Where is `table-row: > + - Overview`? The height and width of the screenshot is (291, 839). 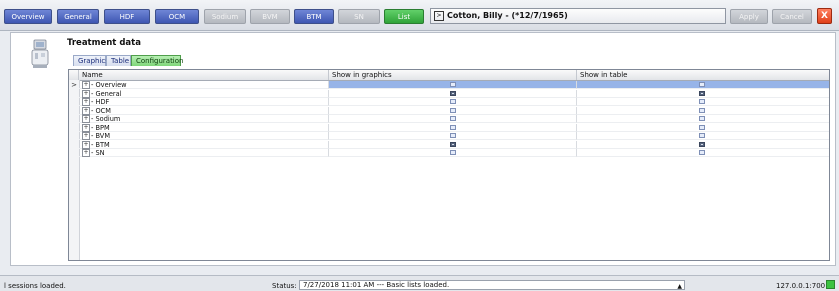
table-row: > + - Overview is located at coordinates (449, 85).